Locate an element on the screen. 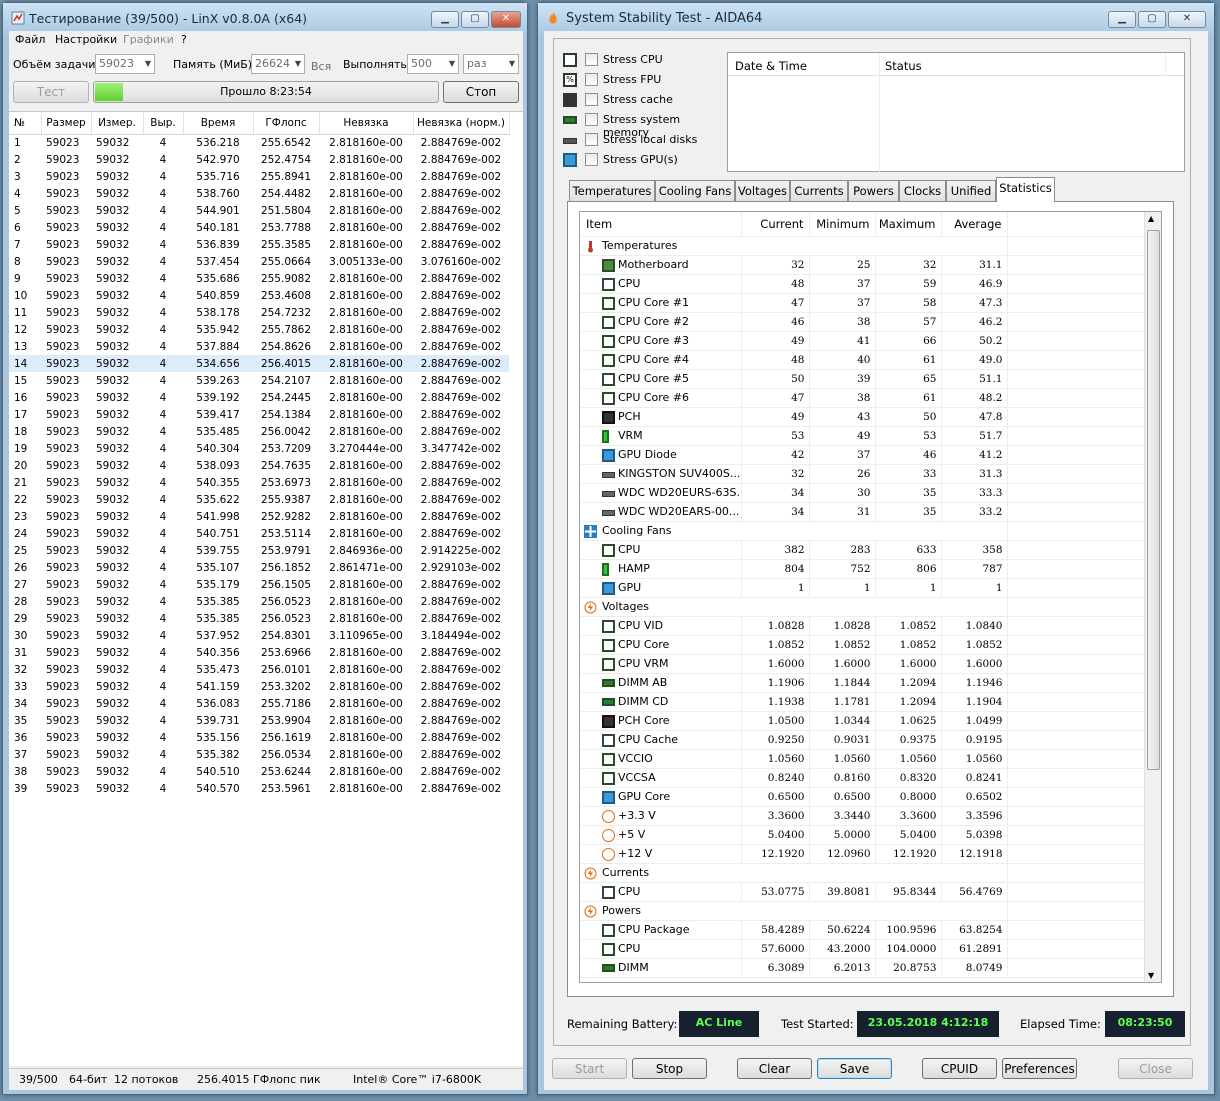 This screenshot has height=1101, width=1220. stress-memory-checkbox is located at coordinates (591, 119).